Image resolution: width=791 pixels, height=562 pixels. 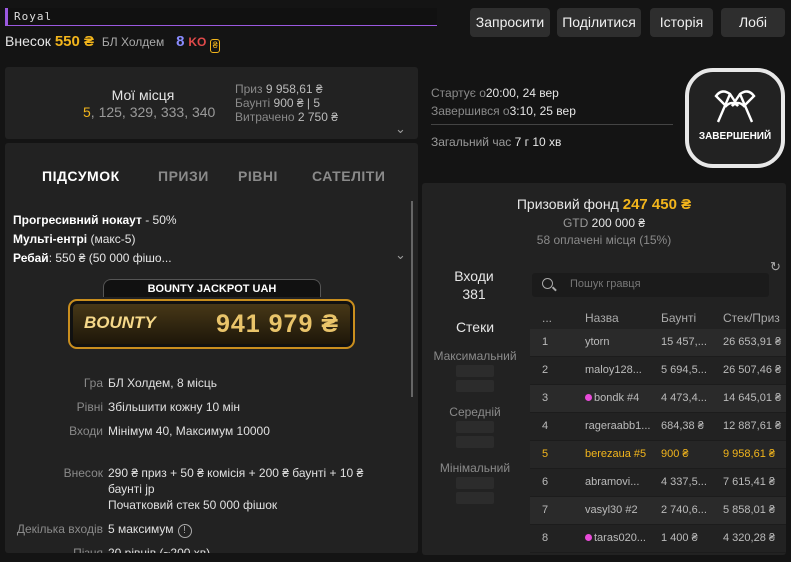 I want to click on game-type: БЛ Холдем, so click(x=133, y=42).